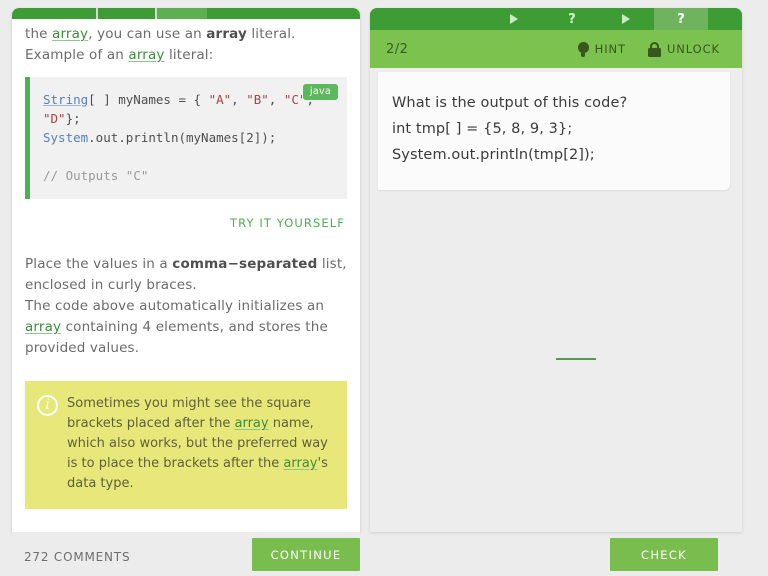 The height and width of the screenshot is (576, 768). What do you see at coordinates (664, 554) in the screenshot?
I see `check-button: CHECK` at bounding box center [664, 554].